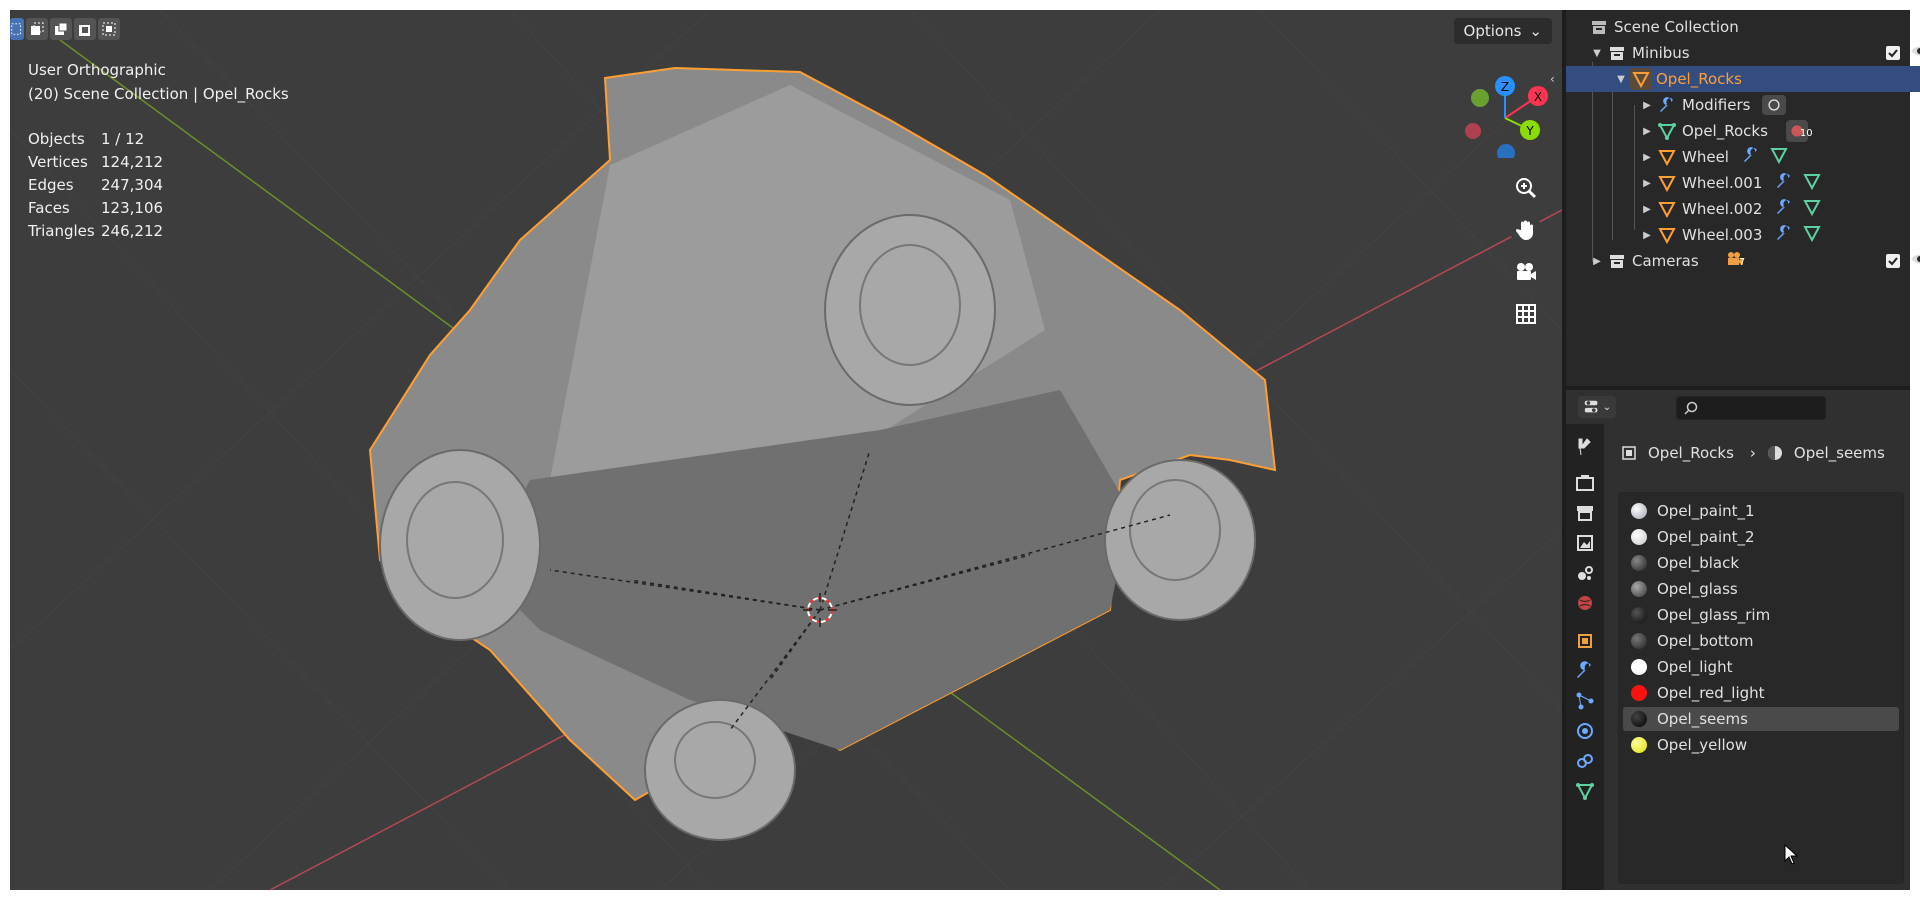  What do you see at coordinates (1695, 667) in the screenshot?
I see `material-name: Opel_light` at bounding box center [1695, 667].